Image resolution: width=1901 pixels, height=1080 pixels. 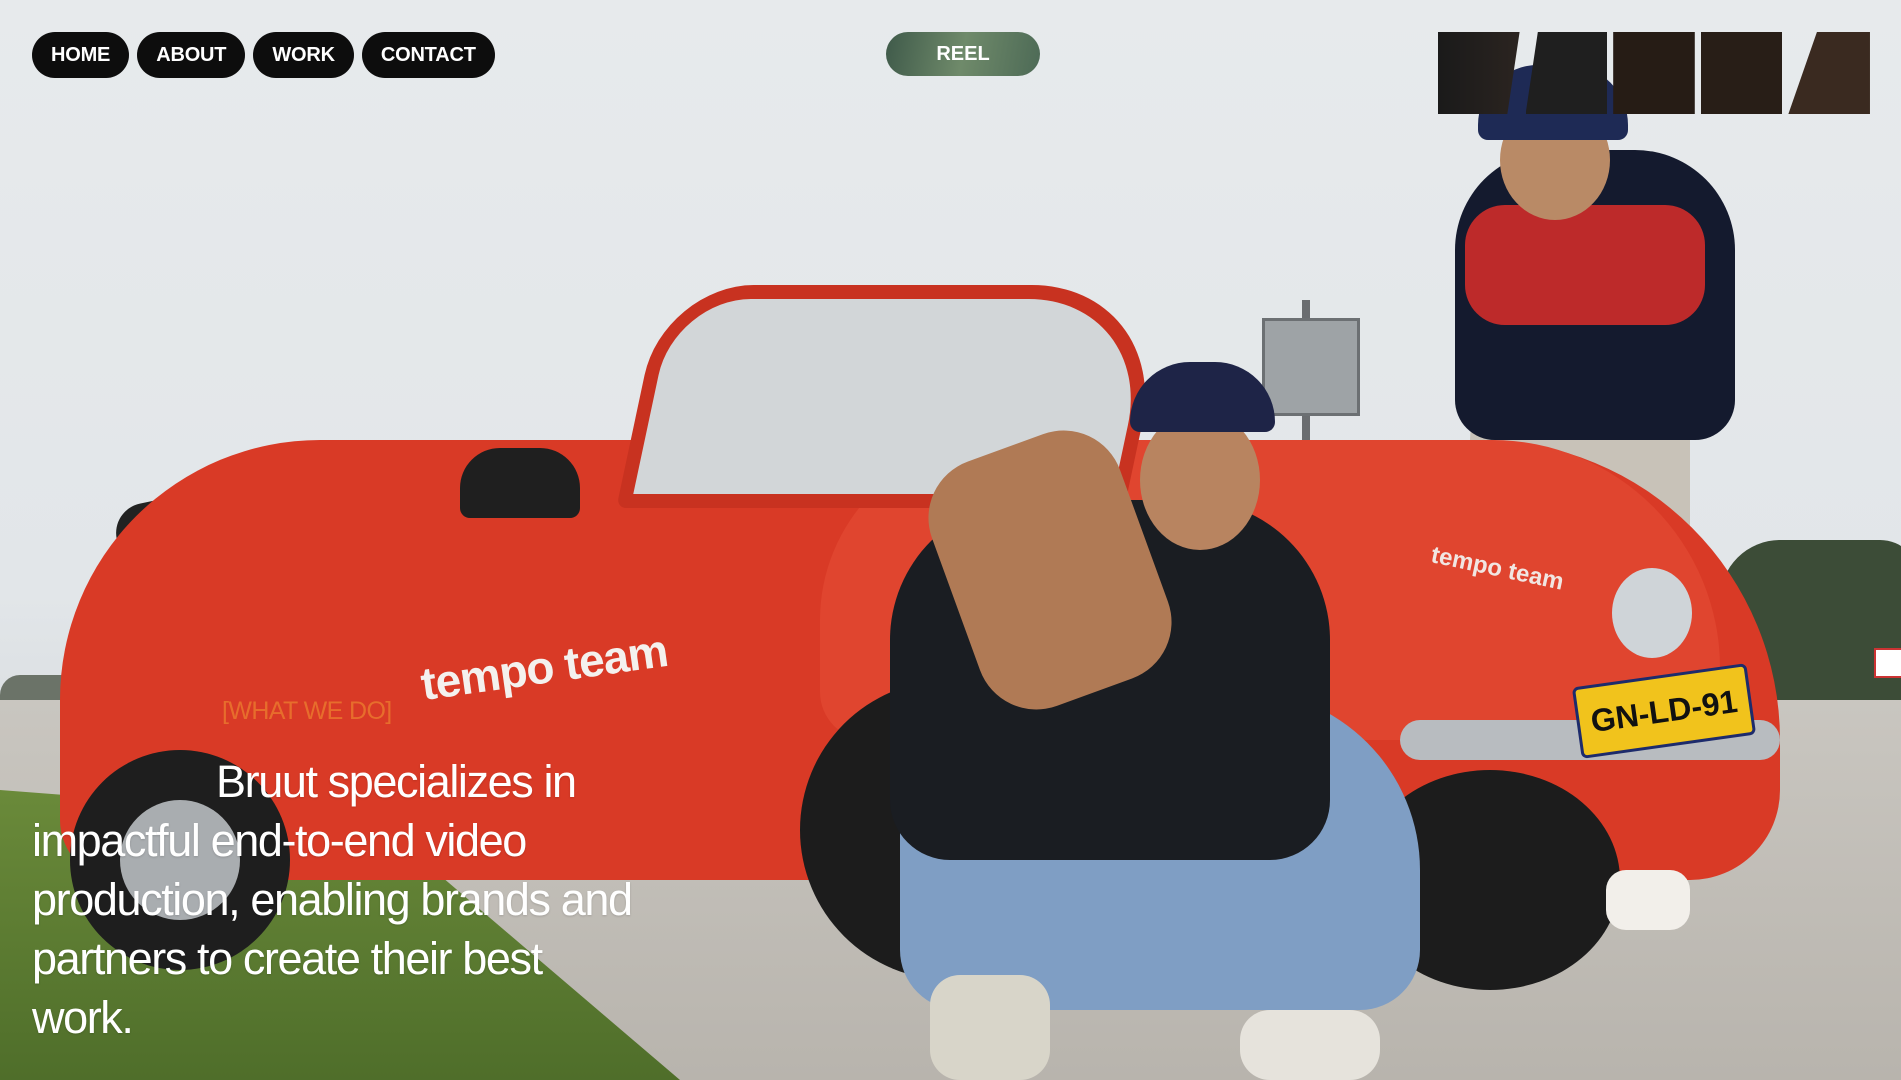 I want to click on main-nav: HOME ABOUT WORK CONTACT, so click(x=263, y=55).